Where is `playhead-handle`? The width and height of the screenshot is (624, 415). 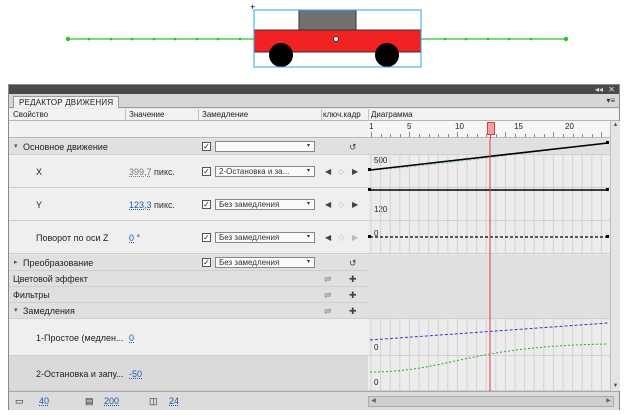 playhead-handle is located at coordinates (491, 128).